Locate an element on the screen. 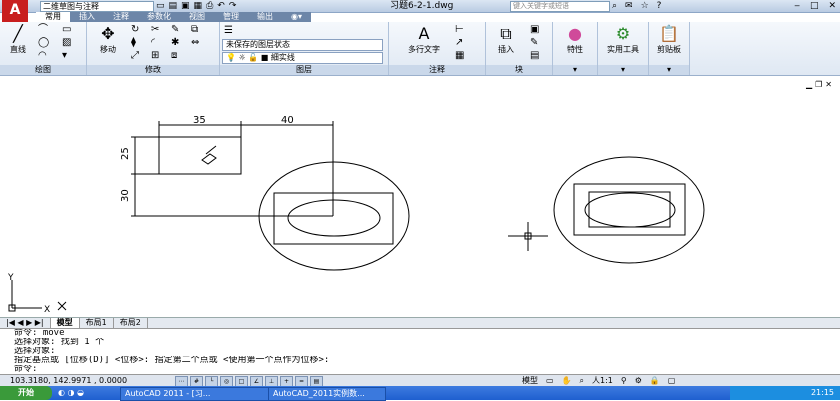 The image size is (840, 401). annotation-panel-label: 注释 is located at coordinates (437, 70).